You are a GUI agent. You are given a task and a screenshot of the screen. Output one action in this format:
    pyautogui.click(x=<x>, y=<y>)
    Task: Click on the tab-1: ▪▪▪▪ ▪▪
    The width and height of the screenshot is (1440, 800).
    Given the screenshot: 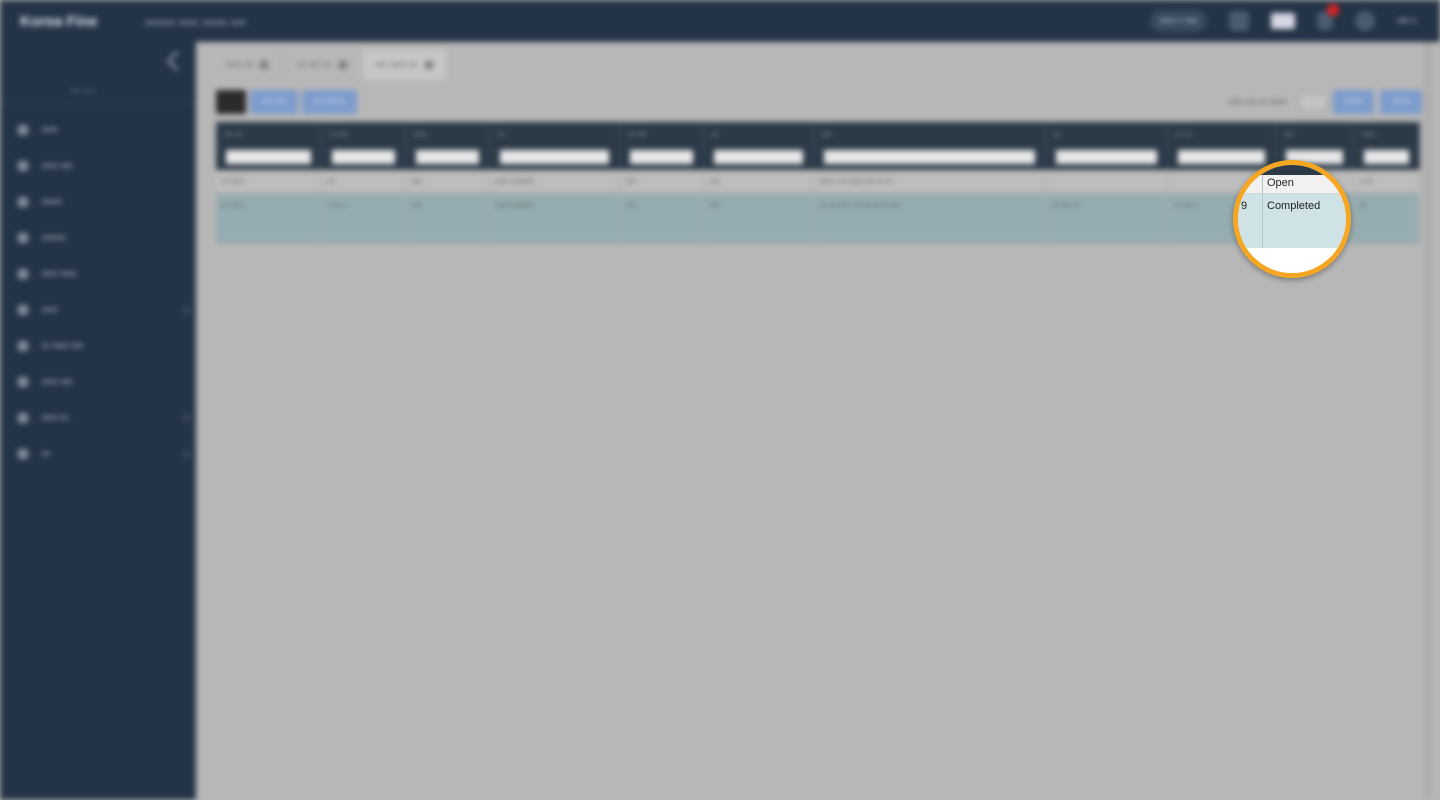 What is the action you would take?
    pyautogui.click(x=248, y=65)
    